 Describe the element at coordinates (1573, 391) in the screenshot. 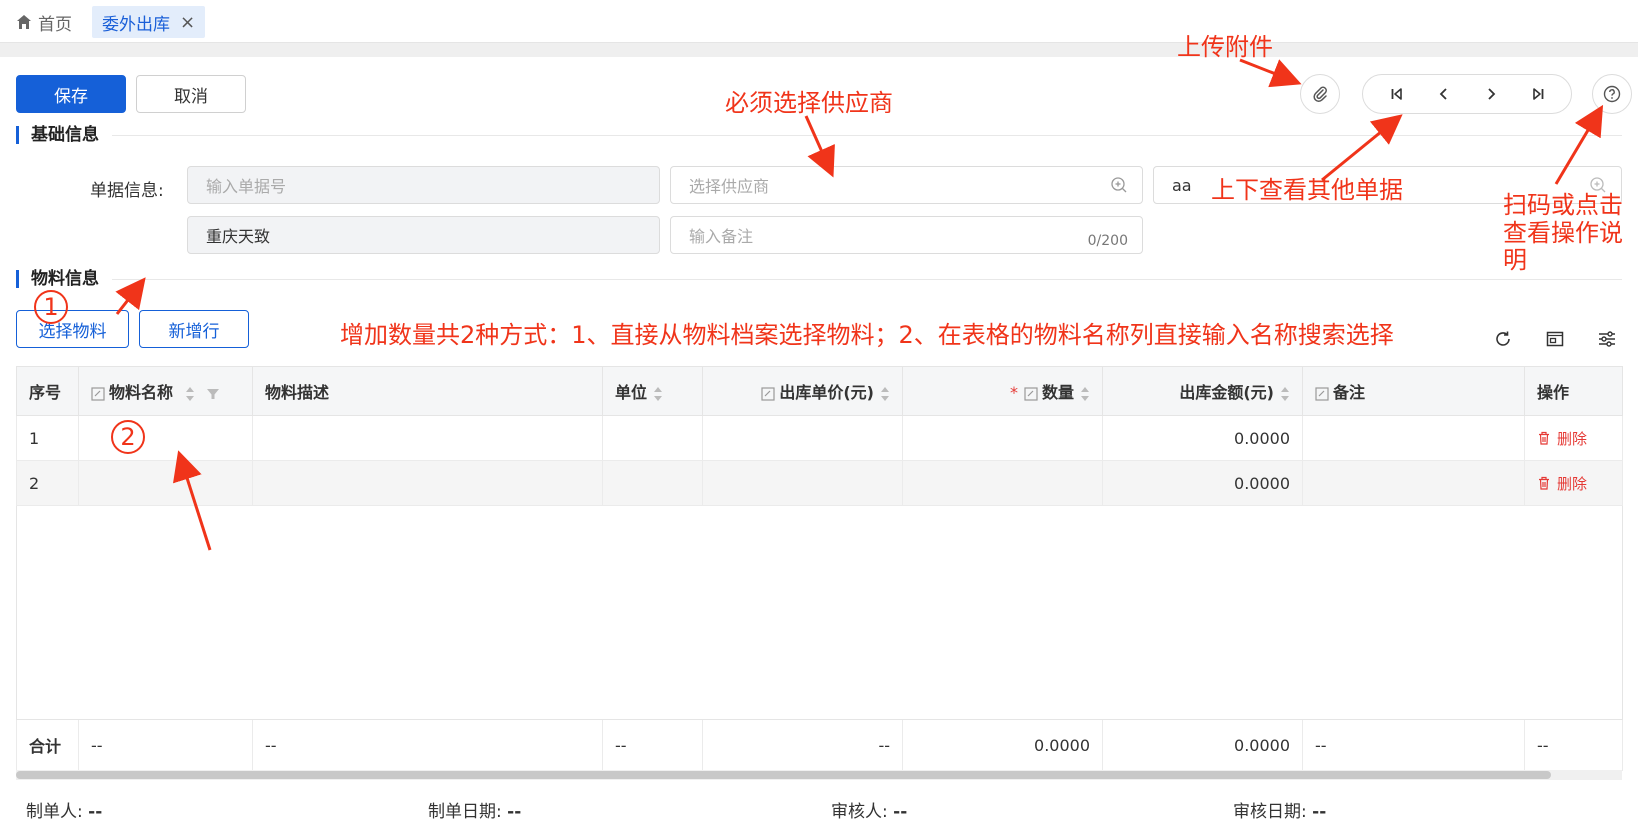

I see `col-action: 操作` at that location.